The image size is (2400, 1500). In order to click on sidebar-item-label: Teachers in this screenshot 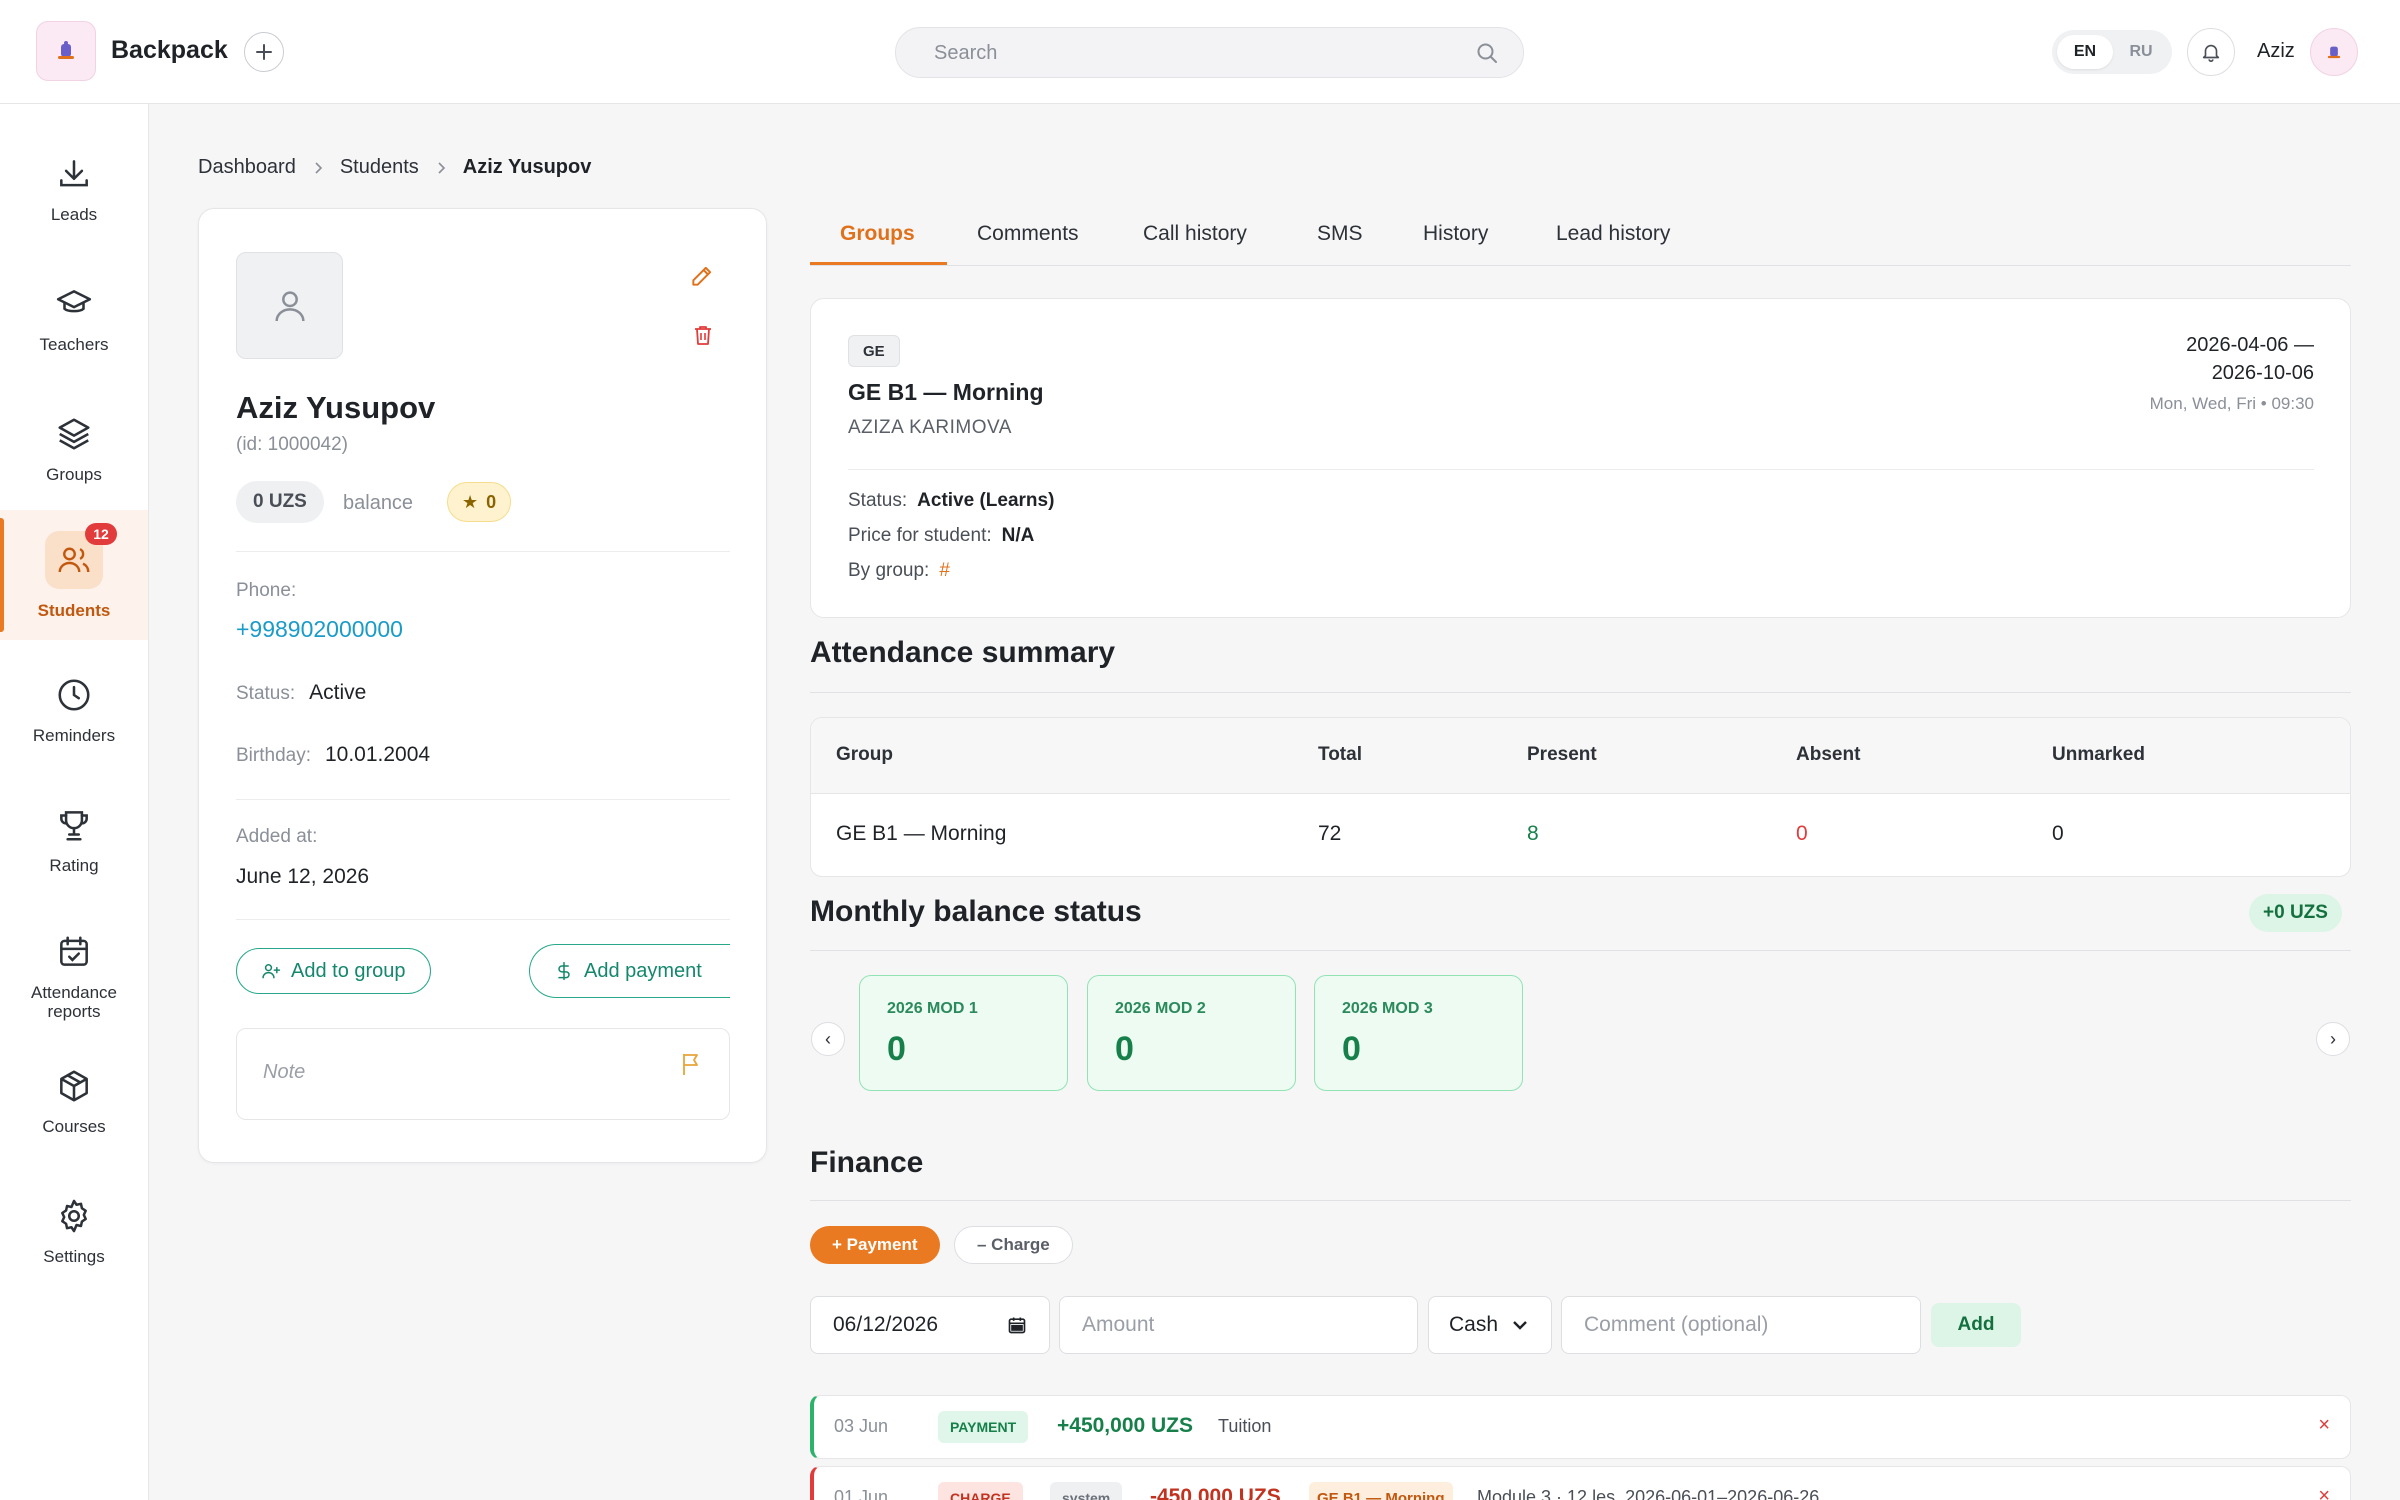, I will do `click(74, 344)`.